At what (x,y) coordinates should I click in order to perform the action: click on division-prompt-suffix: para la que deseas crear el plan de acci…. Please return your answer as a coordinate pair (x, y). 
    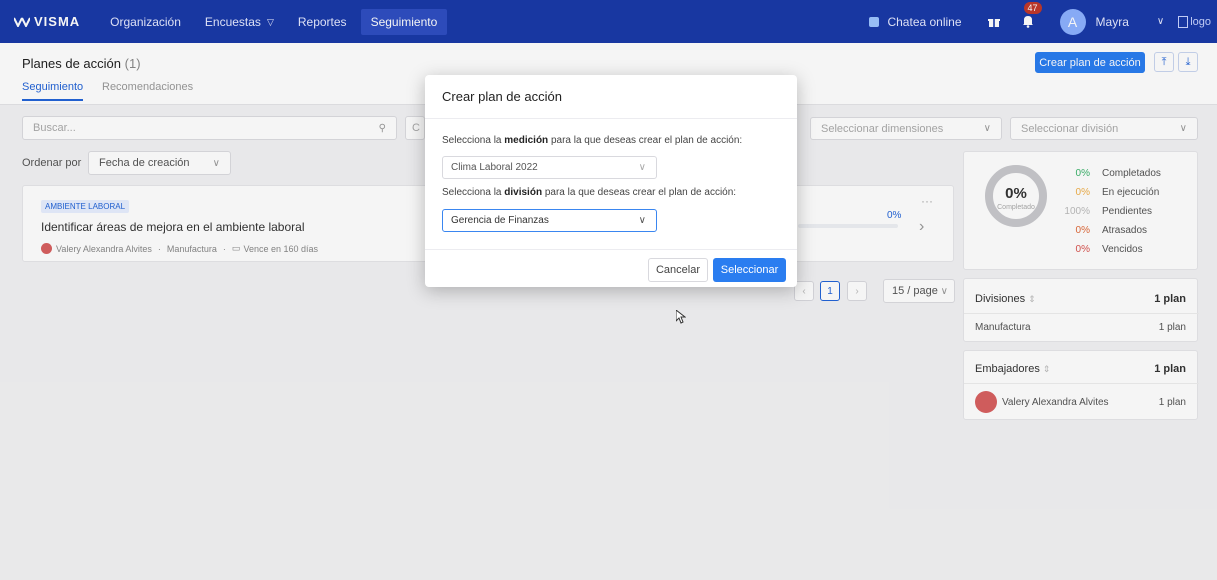
    Looking at the image, I should click on (640, 192).